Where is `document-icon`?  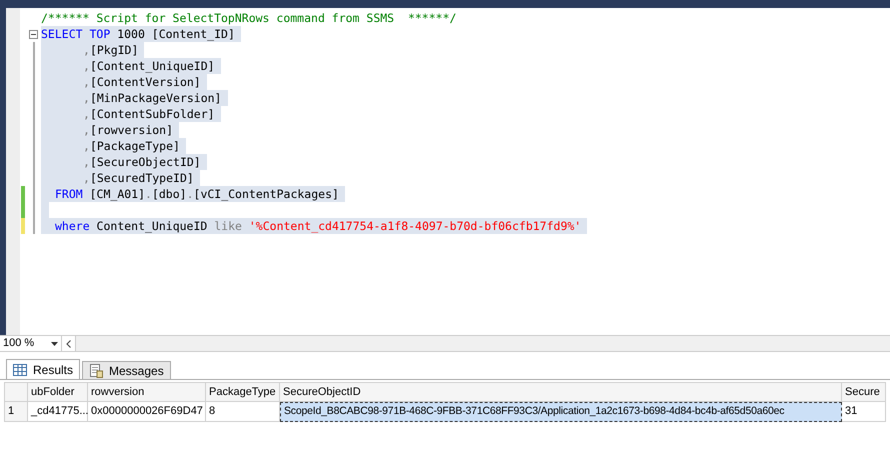 document-icon is located at coordinates (96, 371).